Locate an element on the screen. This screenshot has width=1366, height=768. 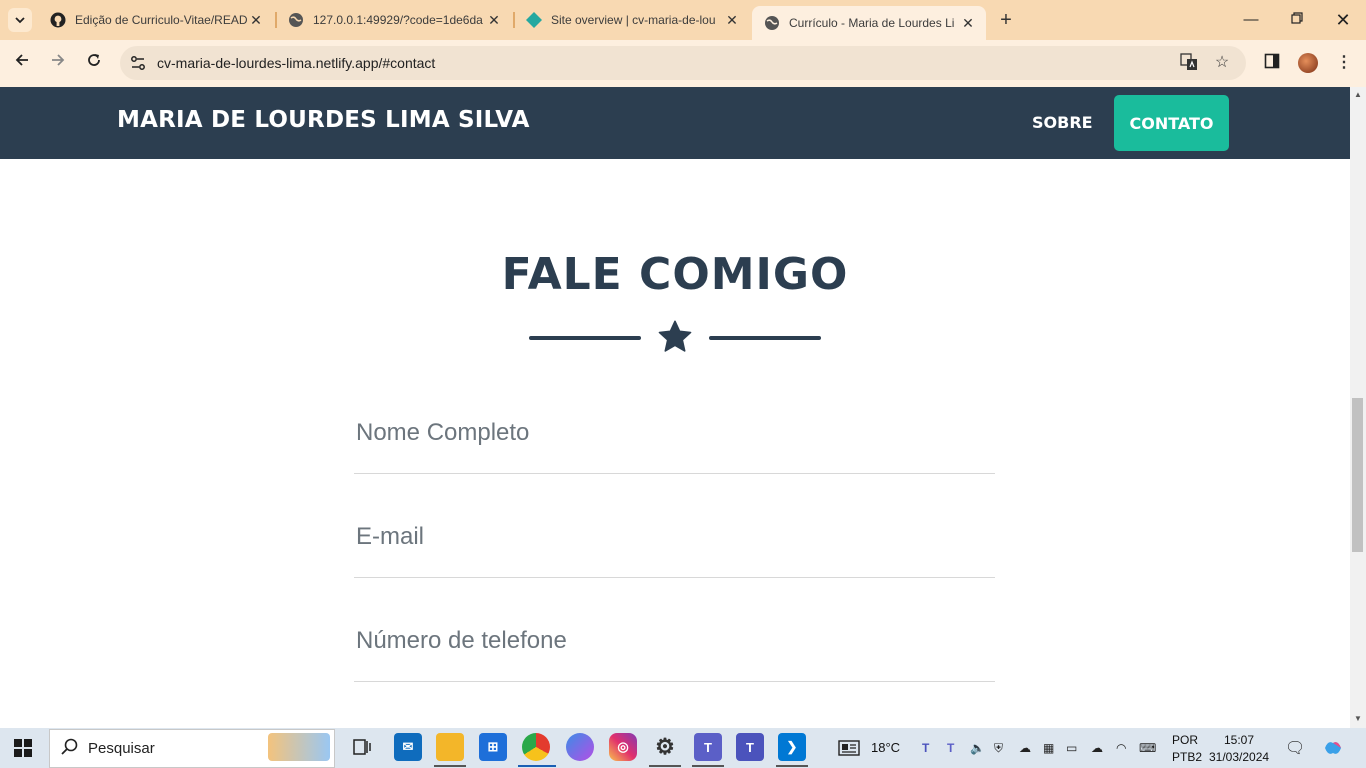
instagram-icon: ◎ is located at coordinates (623, 747).